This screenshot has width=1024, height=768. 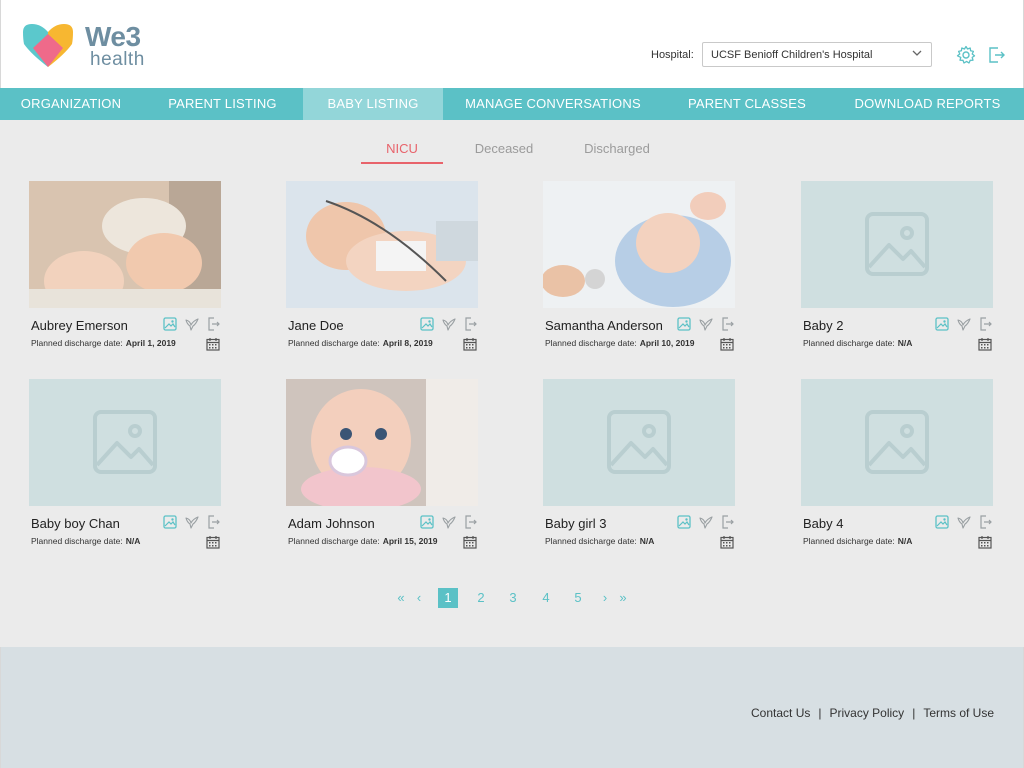 What do you see at coordinates (823, 523) in the screenshot?
I see `baby-name: Baby 4` at bounding box center [823, 523].